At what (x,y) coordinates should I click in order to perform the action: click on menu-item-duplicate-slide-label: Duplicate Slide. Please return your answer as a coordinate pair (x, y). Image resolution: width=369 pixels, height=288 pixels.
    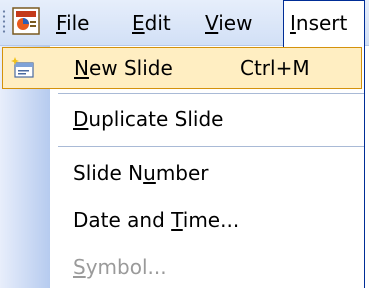
    Looking at the image, I should click on (148, 119).